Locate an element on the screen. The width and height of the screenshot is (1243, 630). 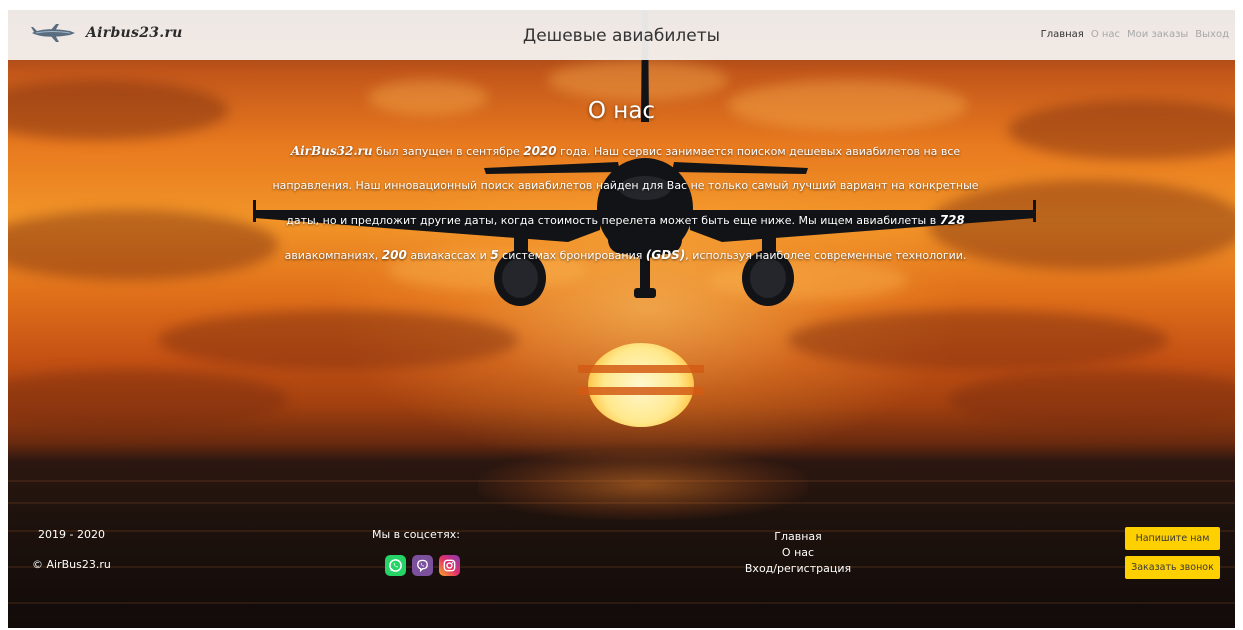
about-text-part: был запущен в сентябре is located at coordinates (448, 151).